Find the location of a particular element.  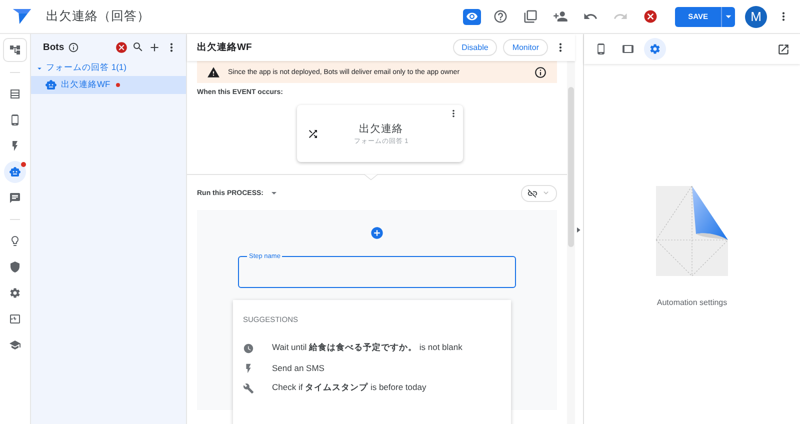

event-title: 出欠連絡 is located at coordinates (381, 129).